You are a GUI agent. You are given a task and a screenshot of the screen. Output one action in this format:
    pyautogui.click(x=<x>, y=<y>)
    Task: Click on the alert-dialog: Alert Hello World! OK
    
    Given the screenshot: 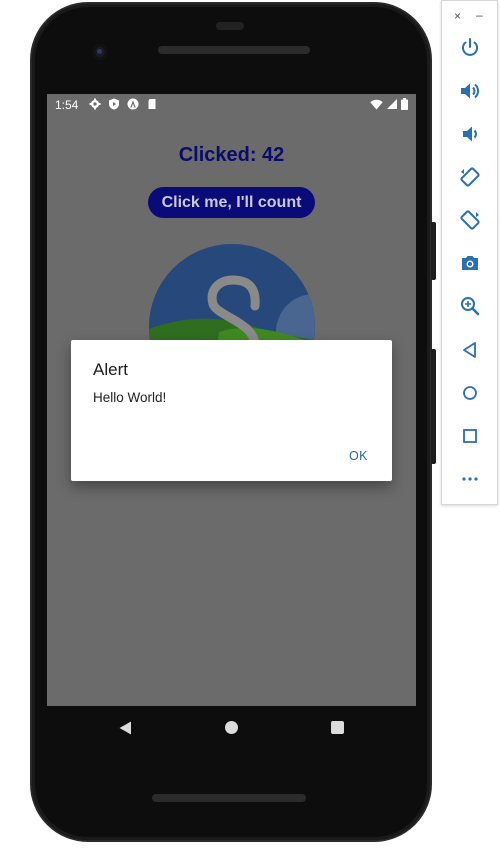 What is the action you would take?
    pyautogui.click(x=231, y=410)
    